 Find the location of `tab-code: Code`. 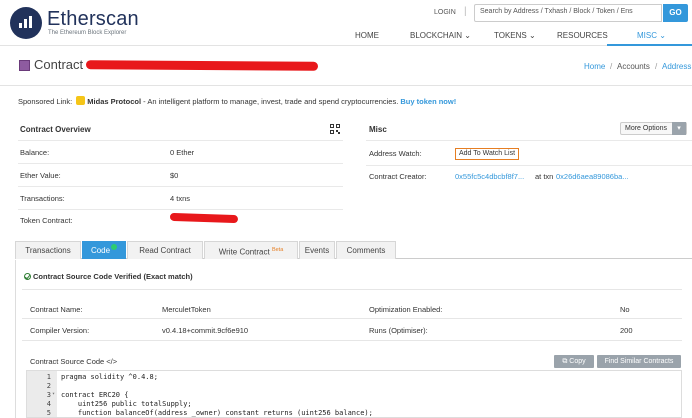

tab-code: Code is located at coordinates (104, 250).